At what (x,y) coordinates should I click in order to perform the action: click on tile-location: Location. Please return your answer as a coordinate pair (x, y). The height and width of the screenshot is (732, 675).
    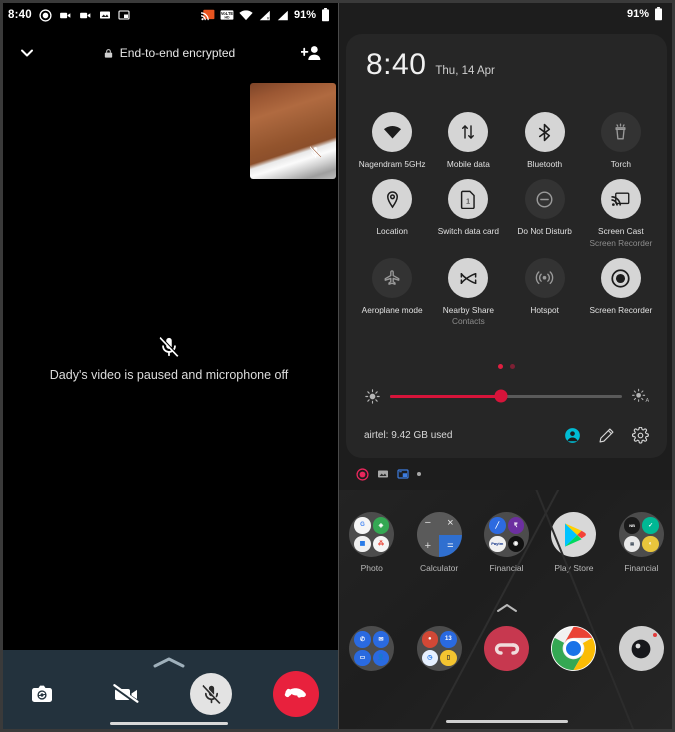
    Looking at the image, I should click on (392, 208).